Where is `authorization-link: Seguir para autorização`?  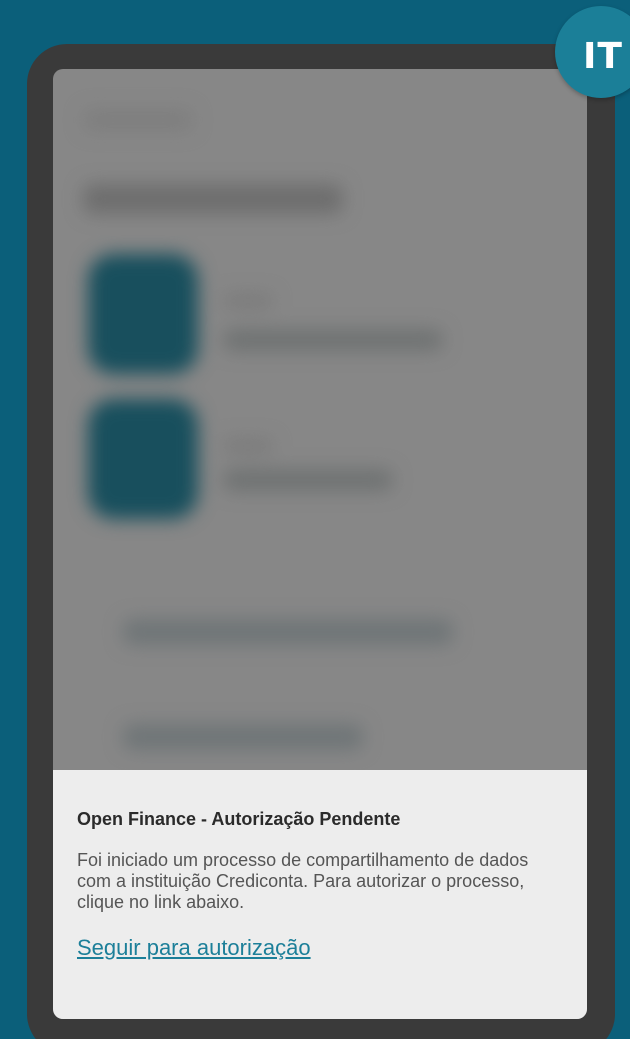 authorization-link: Seguir para autorização is located at coordinates (194, 948).